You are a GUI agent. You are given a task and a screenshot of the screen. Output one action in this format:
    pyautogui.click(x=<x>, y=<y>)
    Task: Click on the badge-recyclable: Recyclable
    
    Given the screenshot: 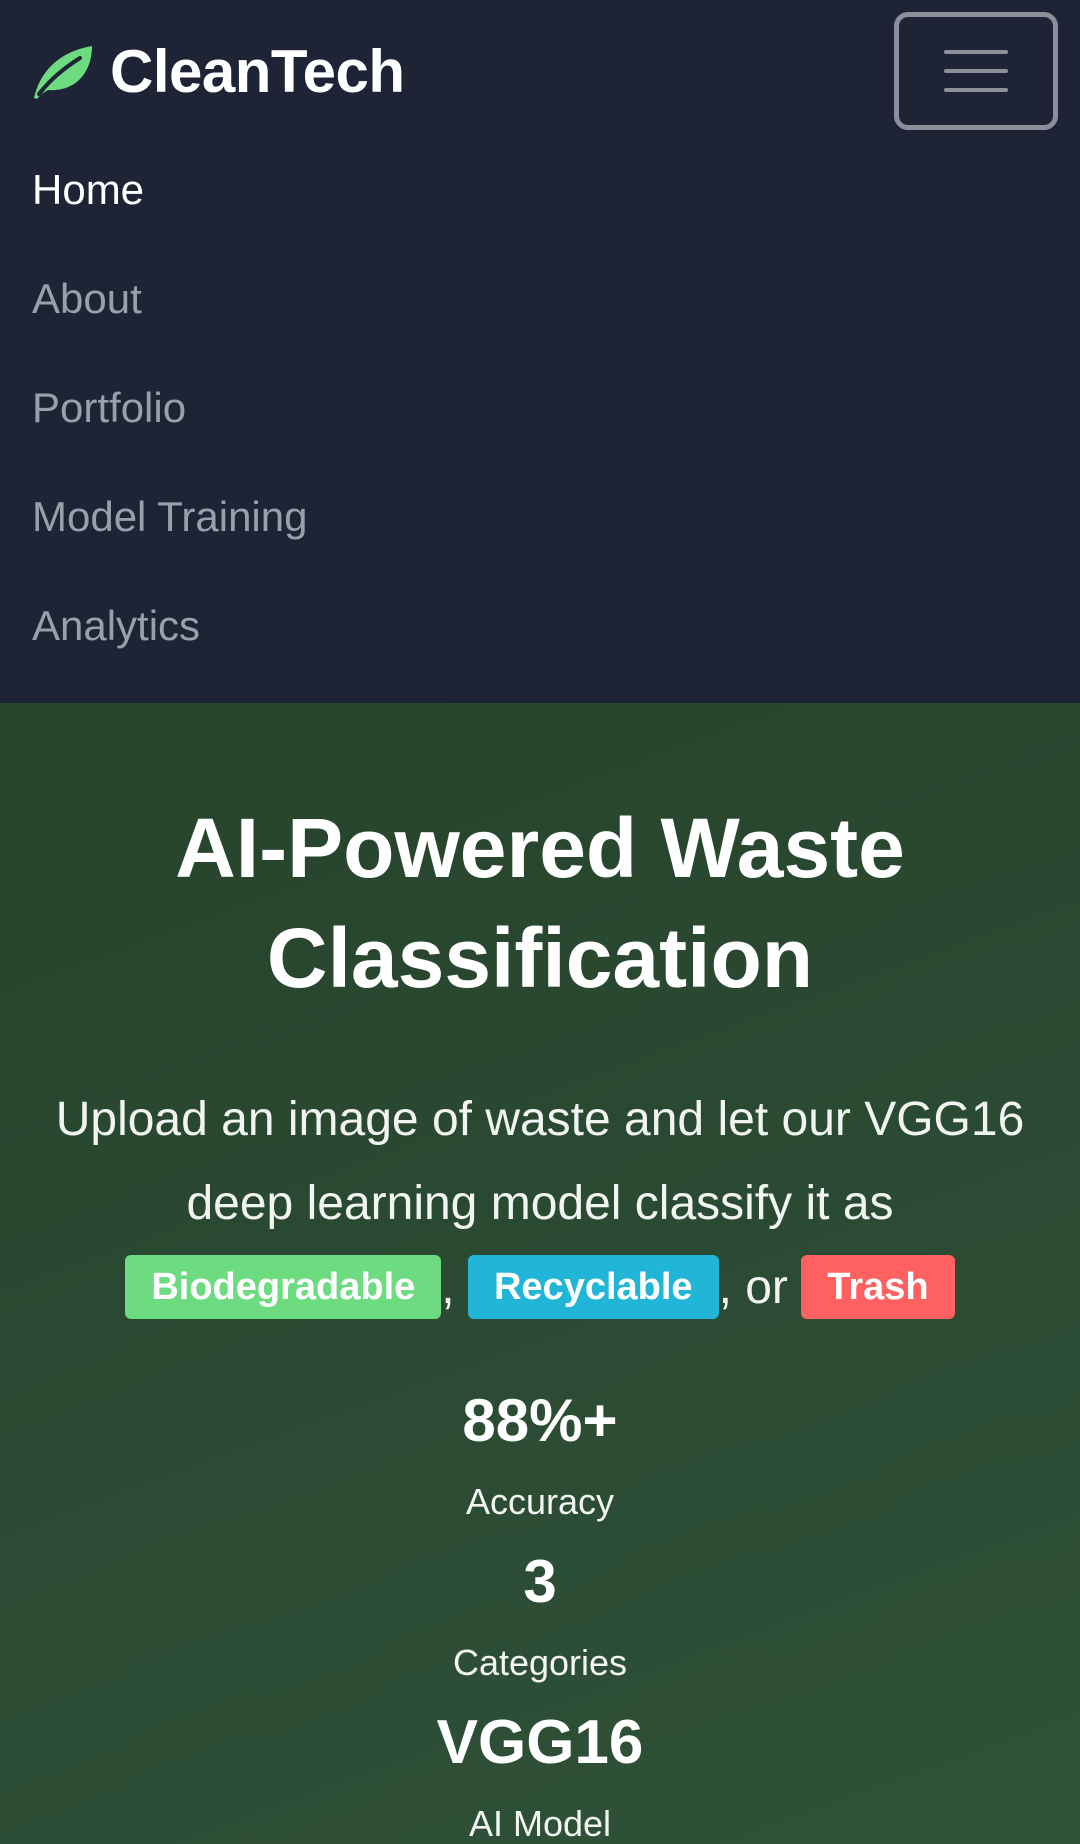 What is the action you would take?
    pyautogui.click(x=593, y=1287)
    